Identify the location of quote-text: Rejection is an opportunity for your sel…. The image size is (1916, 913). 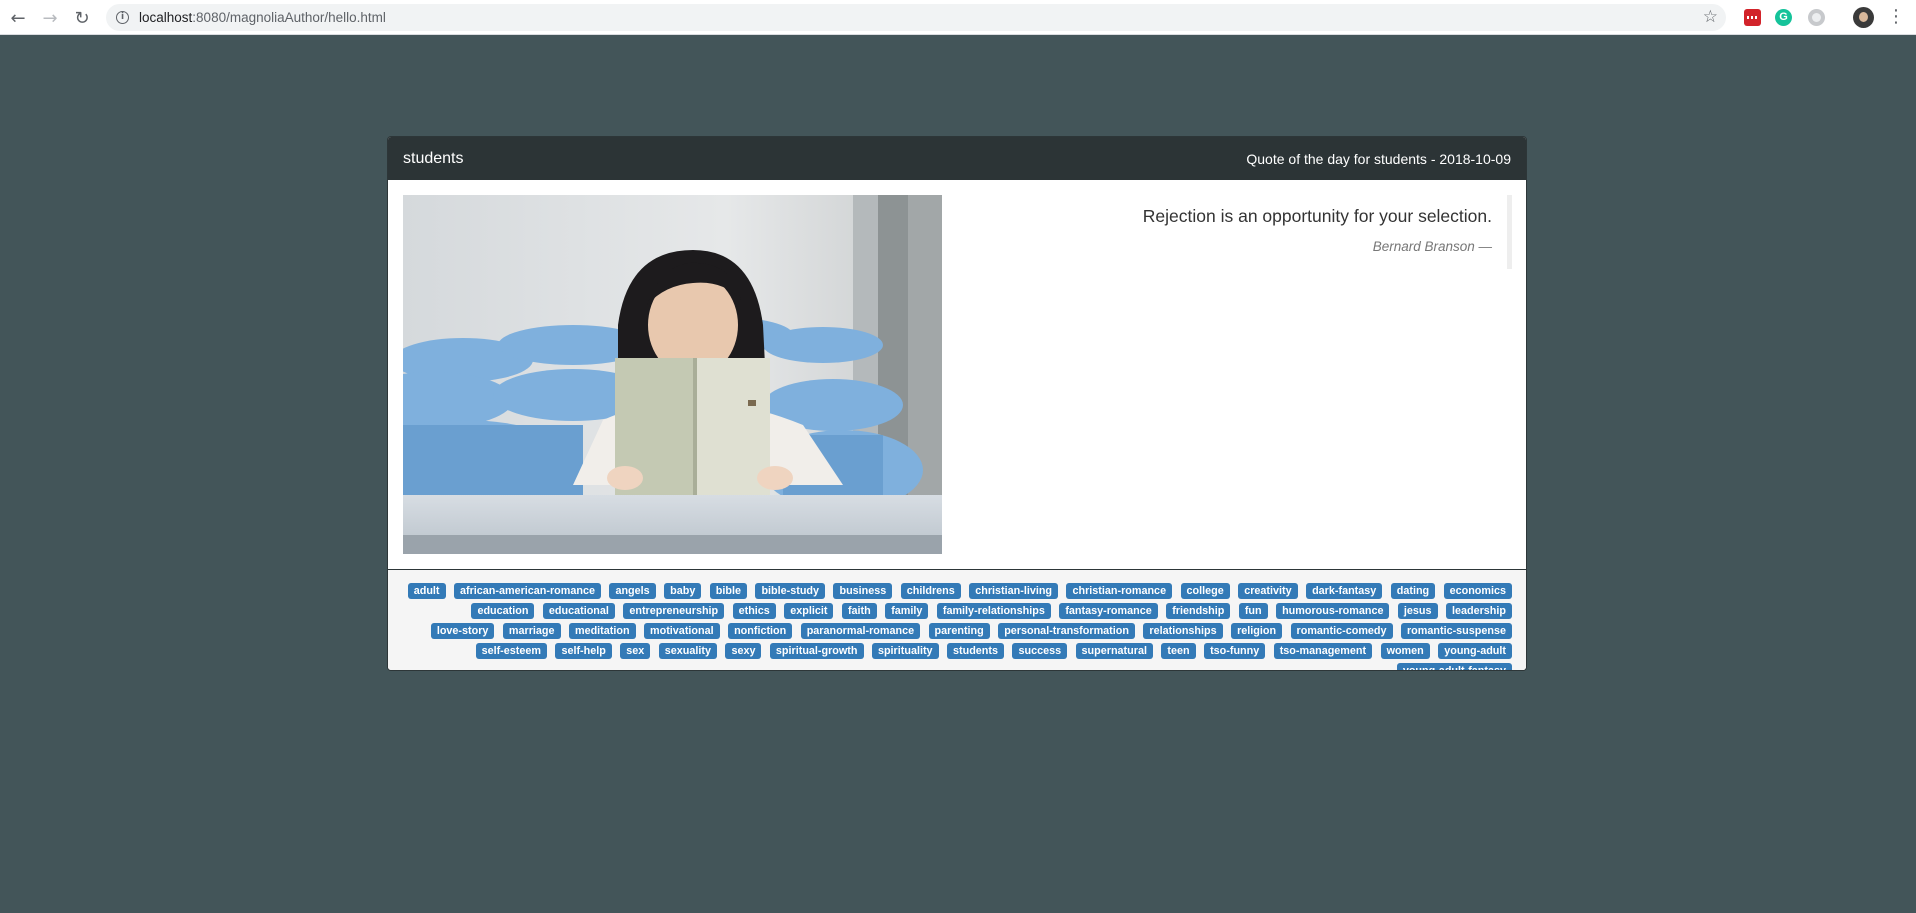
(1317, 216).